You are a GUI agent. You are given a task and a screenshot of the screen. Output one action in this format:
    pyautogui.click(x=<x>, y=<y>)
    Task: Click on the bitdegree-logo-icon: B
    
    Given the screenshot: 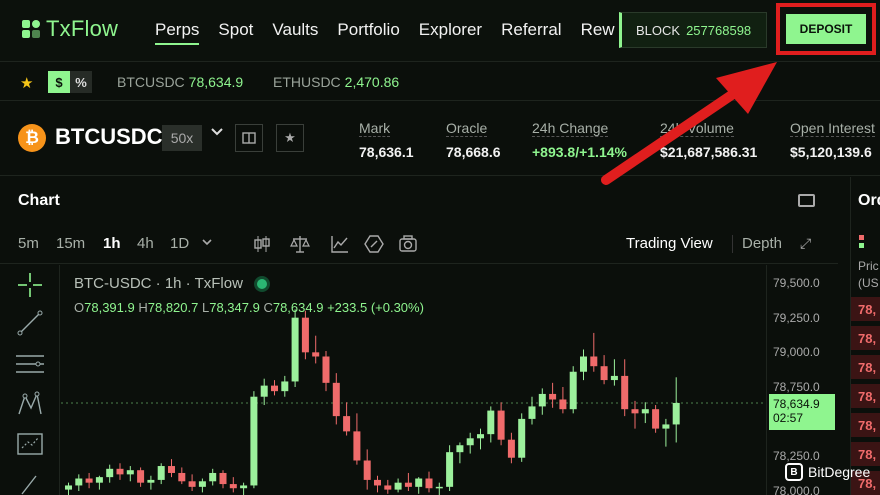 What is the action you would take?
    pyautogui.click(x=794, y=472)
    